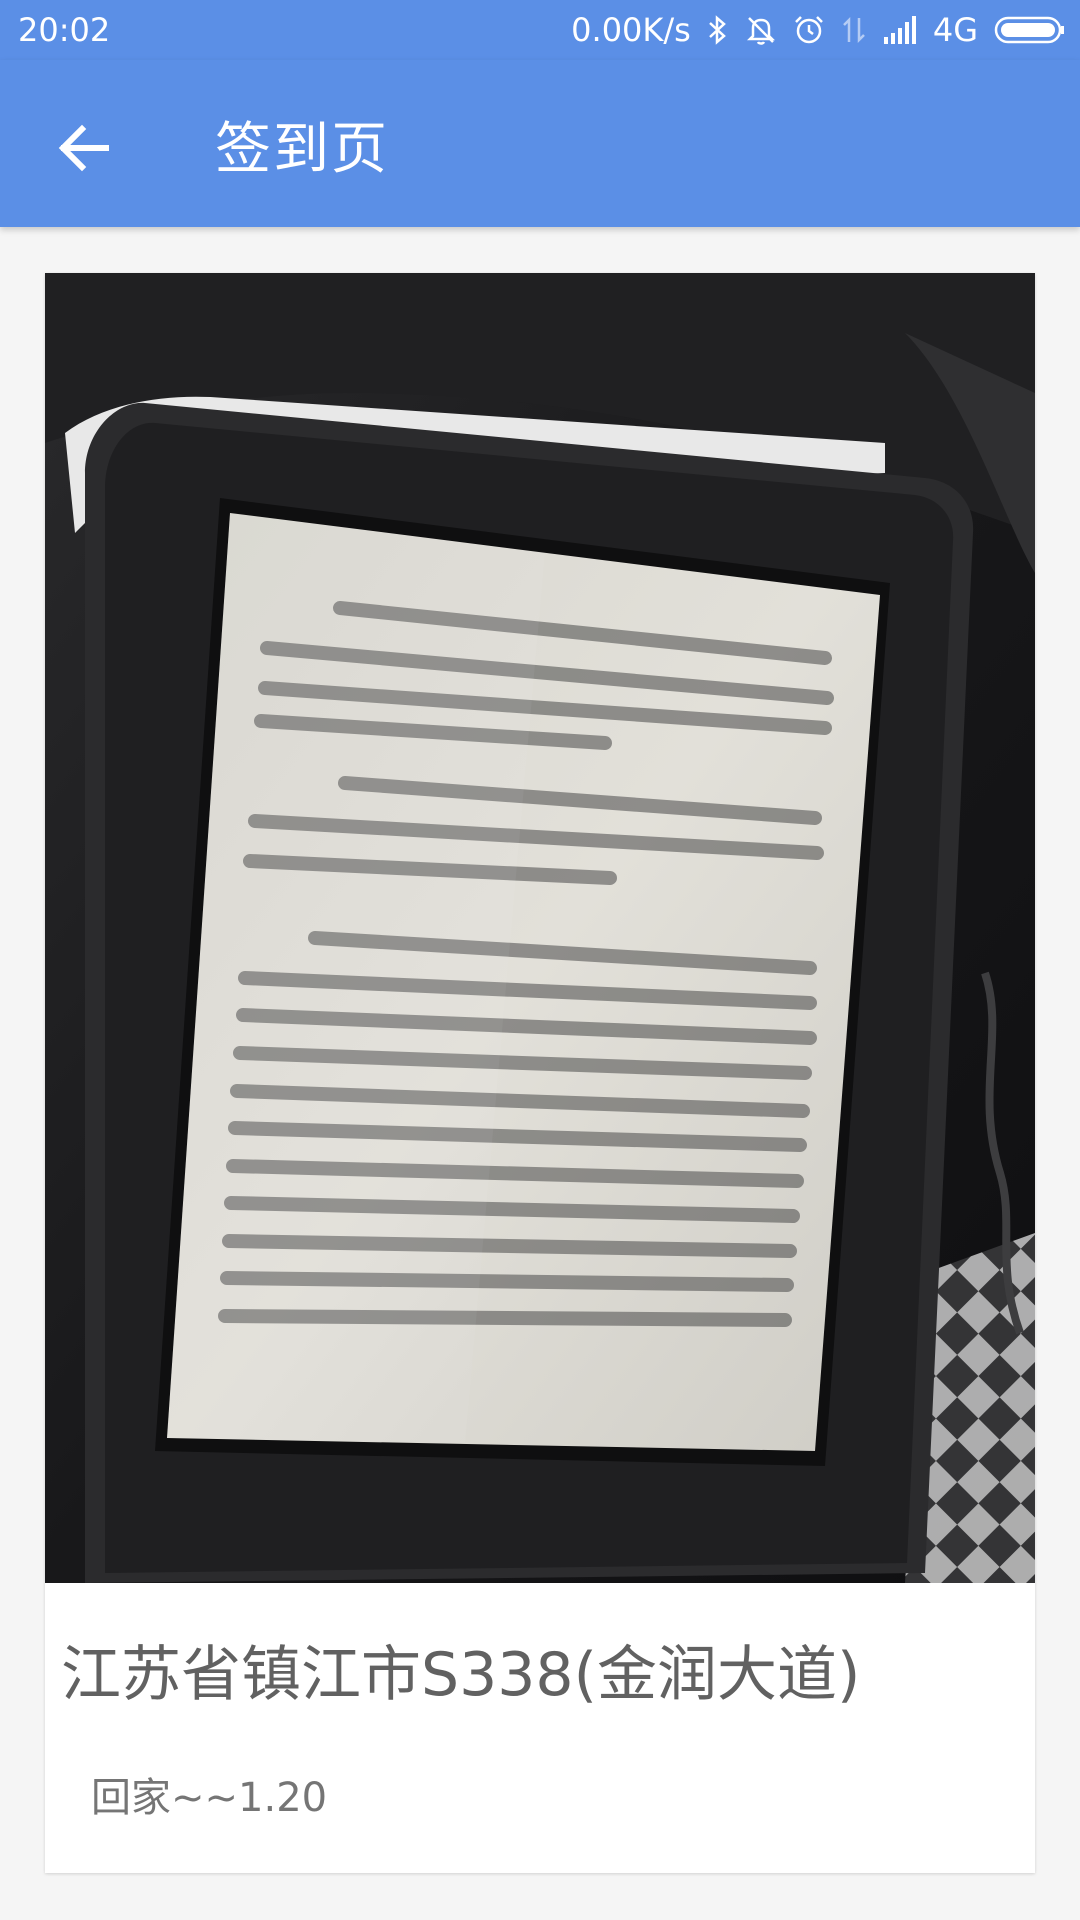 This screenshot has width=1080, height=1920. I want to click on data-transfer-icon, so click(854, 30).